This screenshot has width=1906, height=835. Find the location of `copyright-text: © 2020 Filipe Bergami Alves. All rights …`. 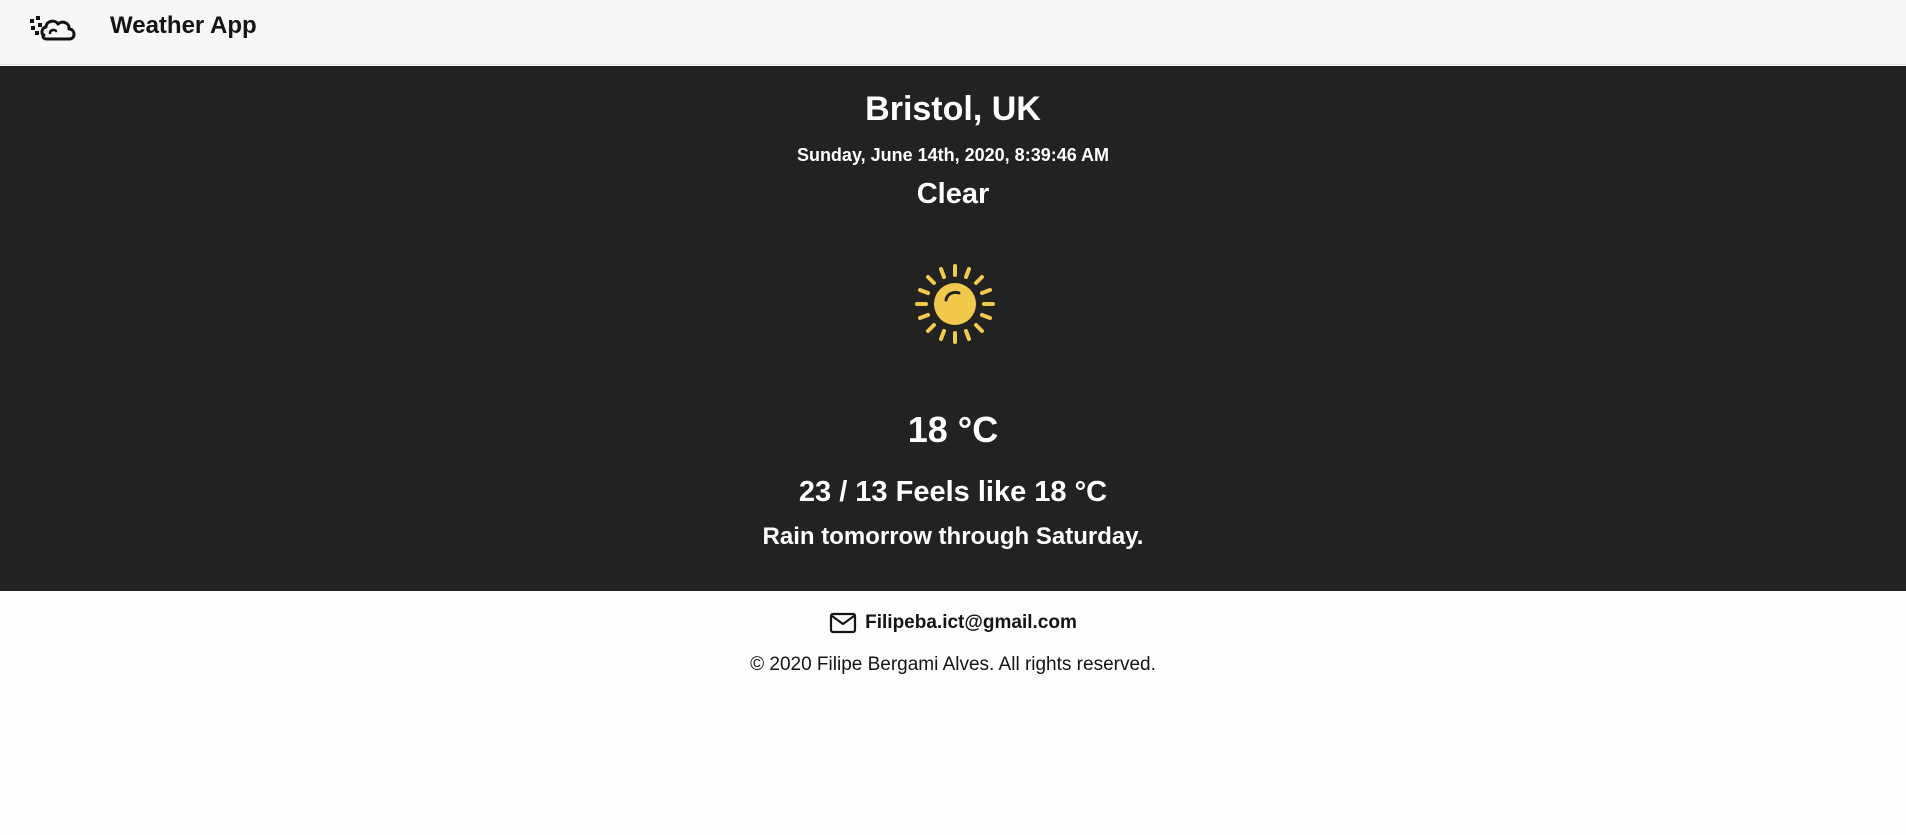

copyright-text: © 2020 Filipe Bergami Alves. All rights … is located at coordinates (953, 664).